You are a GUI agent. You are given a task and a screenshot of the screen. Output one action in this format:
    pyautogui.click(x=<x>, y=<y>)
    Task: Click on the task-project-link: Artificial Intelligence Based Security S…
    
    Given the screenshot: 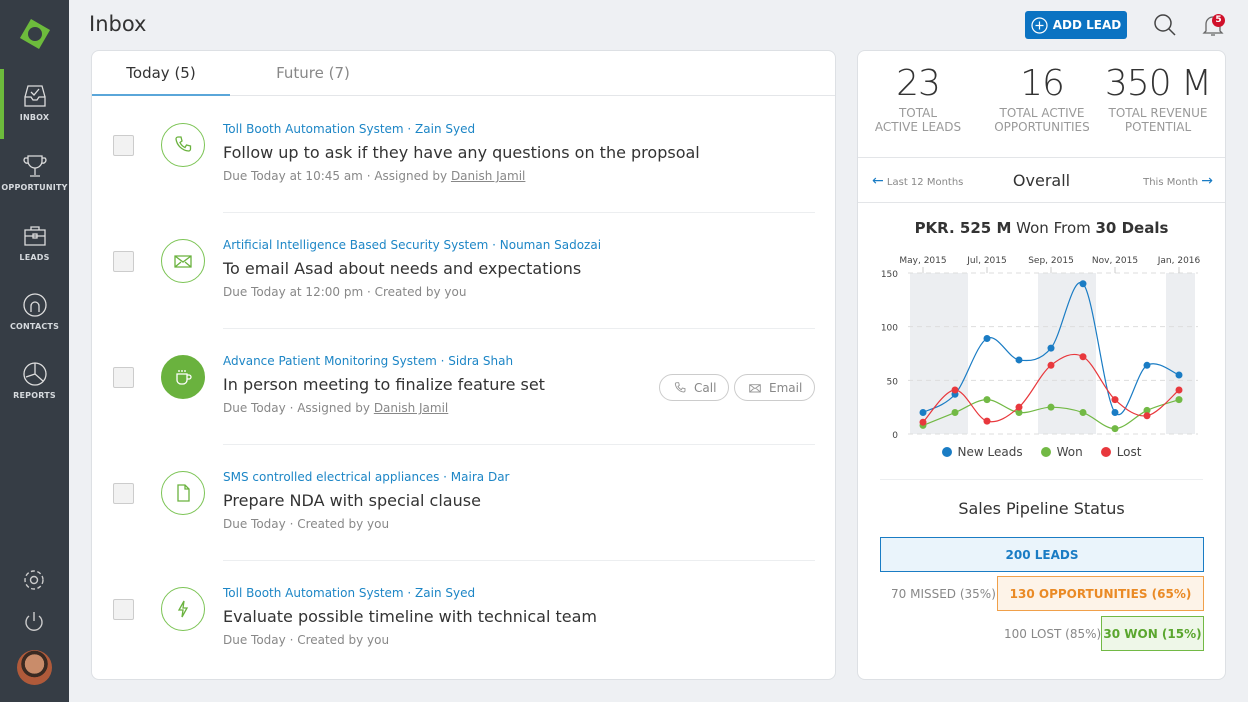 What is the action you would take?
    pyautogui.click(x=412, y=245)
    